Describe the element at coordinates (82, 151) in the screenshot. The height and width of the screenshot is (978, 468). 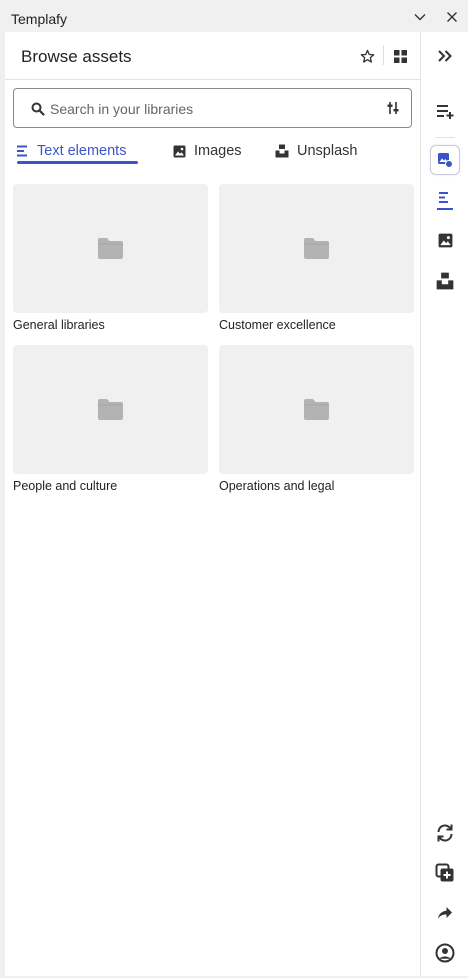
I see `tab-label: Text elements` at that location.